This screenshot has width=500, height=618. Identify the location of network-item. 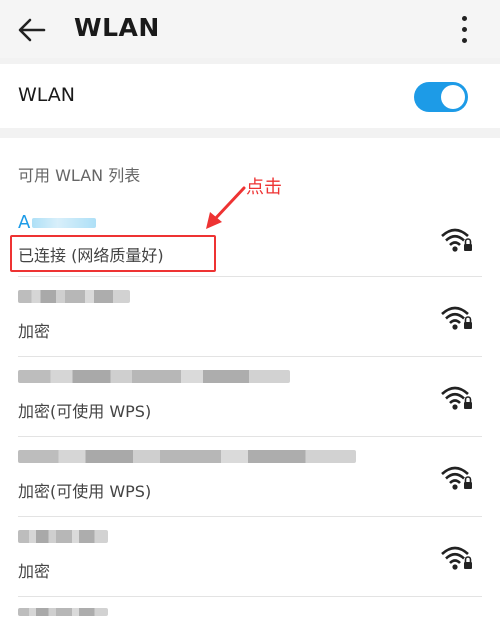
(250, 607).